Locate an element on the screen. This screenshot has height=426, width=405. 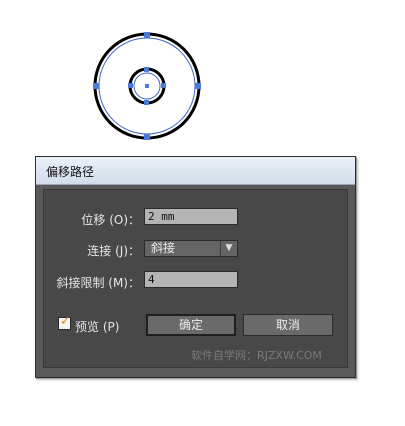
ok-button: 确定 is located at coordinates (191, 325).